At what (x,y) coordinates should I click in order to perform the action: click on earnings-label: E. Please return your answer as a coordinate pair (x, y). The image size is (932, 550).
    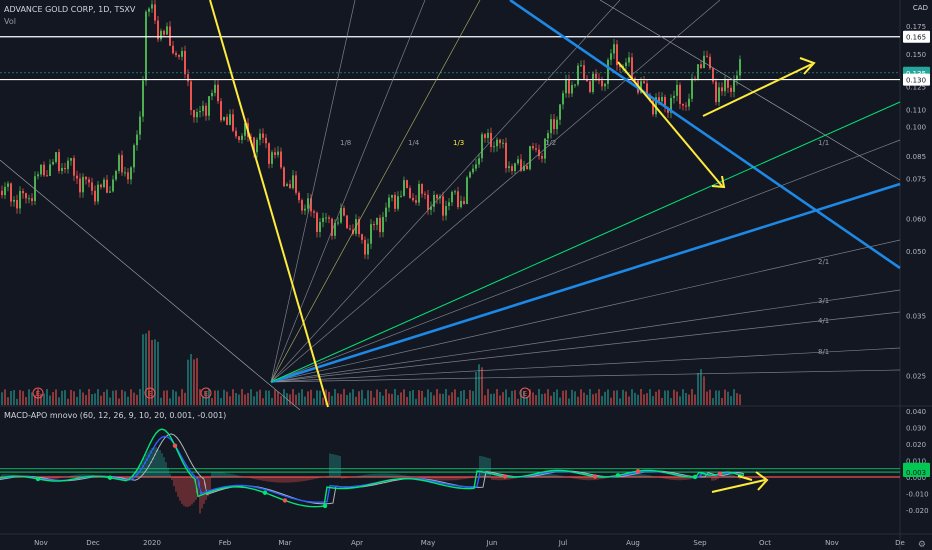
    Looking at the image, I should click on (150, 394).